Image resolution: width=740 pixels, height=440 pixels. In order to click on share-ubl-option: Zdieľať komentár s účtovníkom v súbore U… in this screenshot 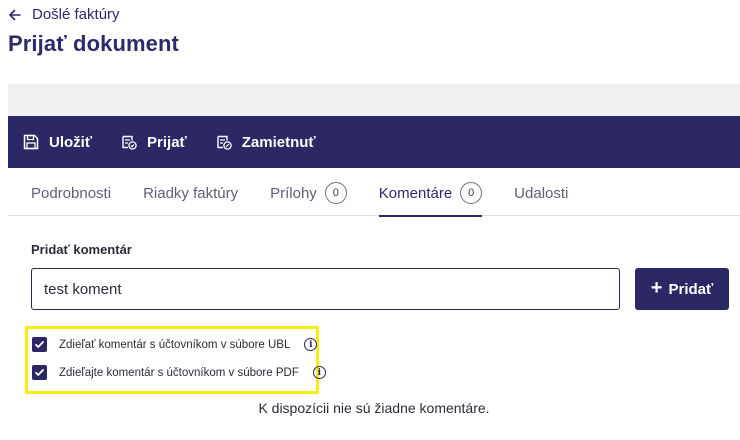, I will do `click(175, 344)`.